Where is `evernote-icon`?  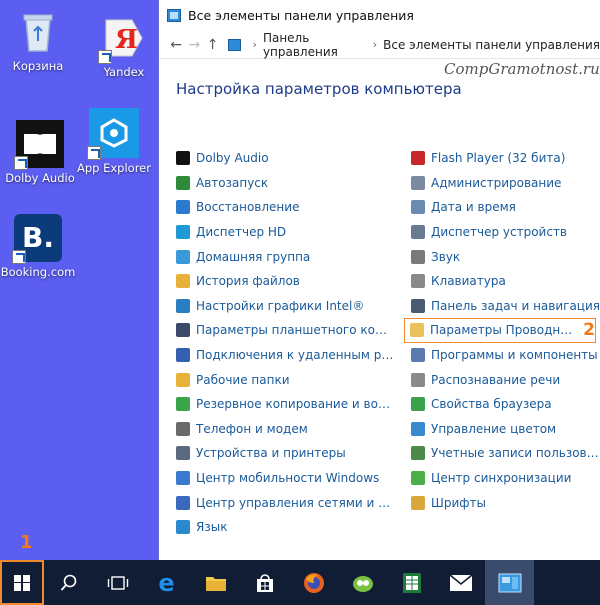
evernote-icon is located at coordinates (362, 583).